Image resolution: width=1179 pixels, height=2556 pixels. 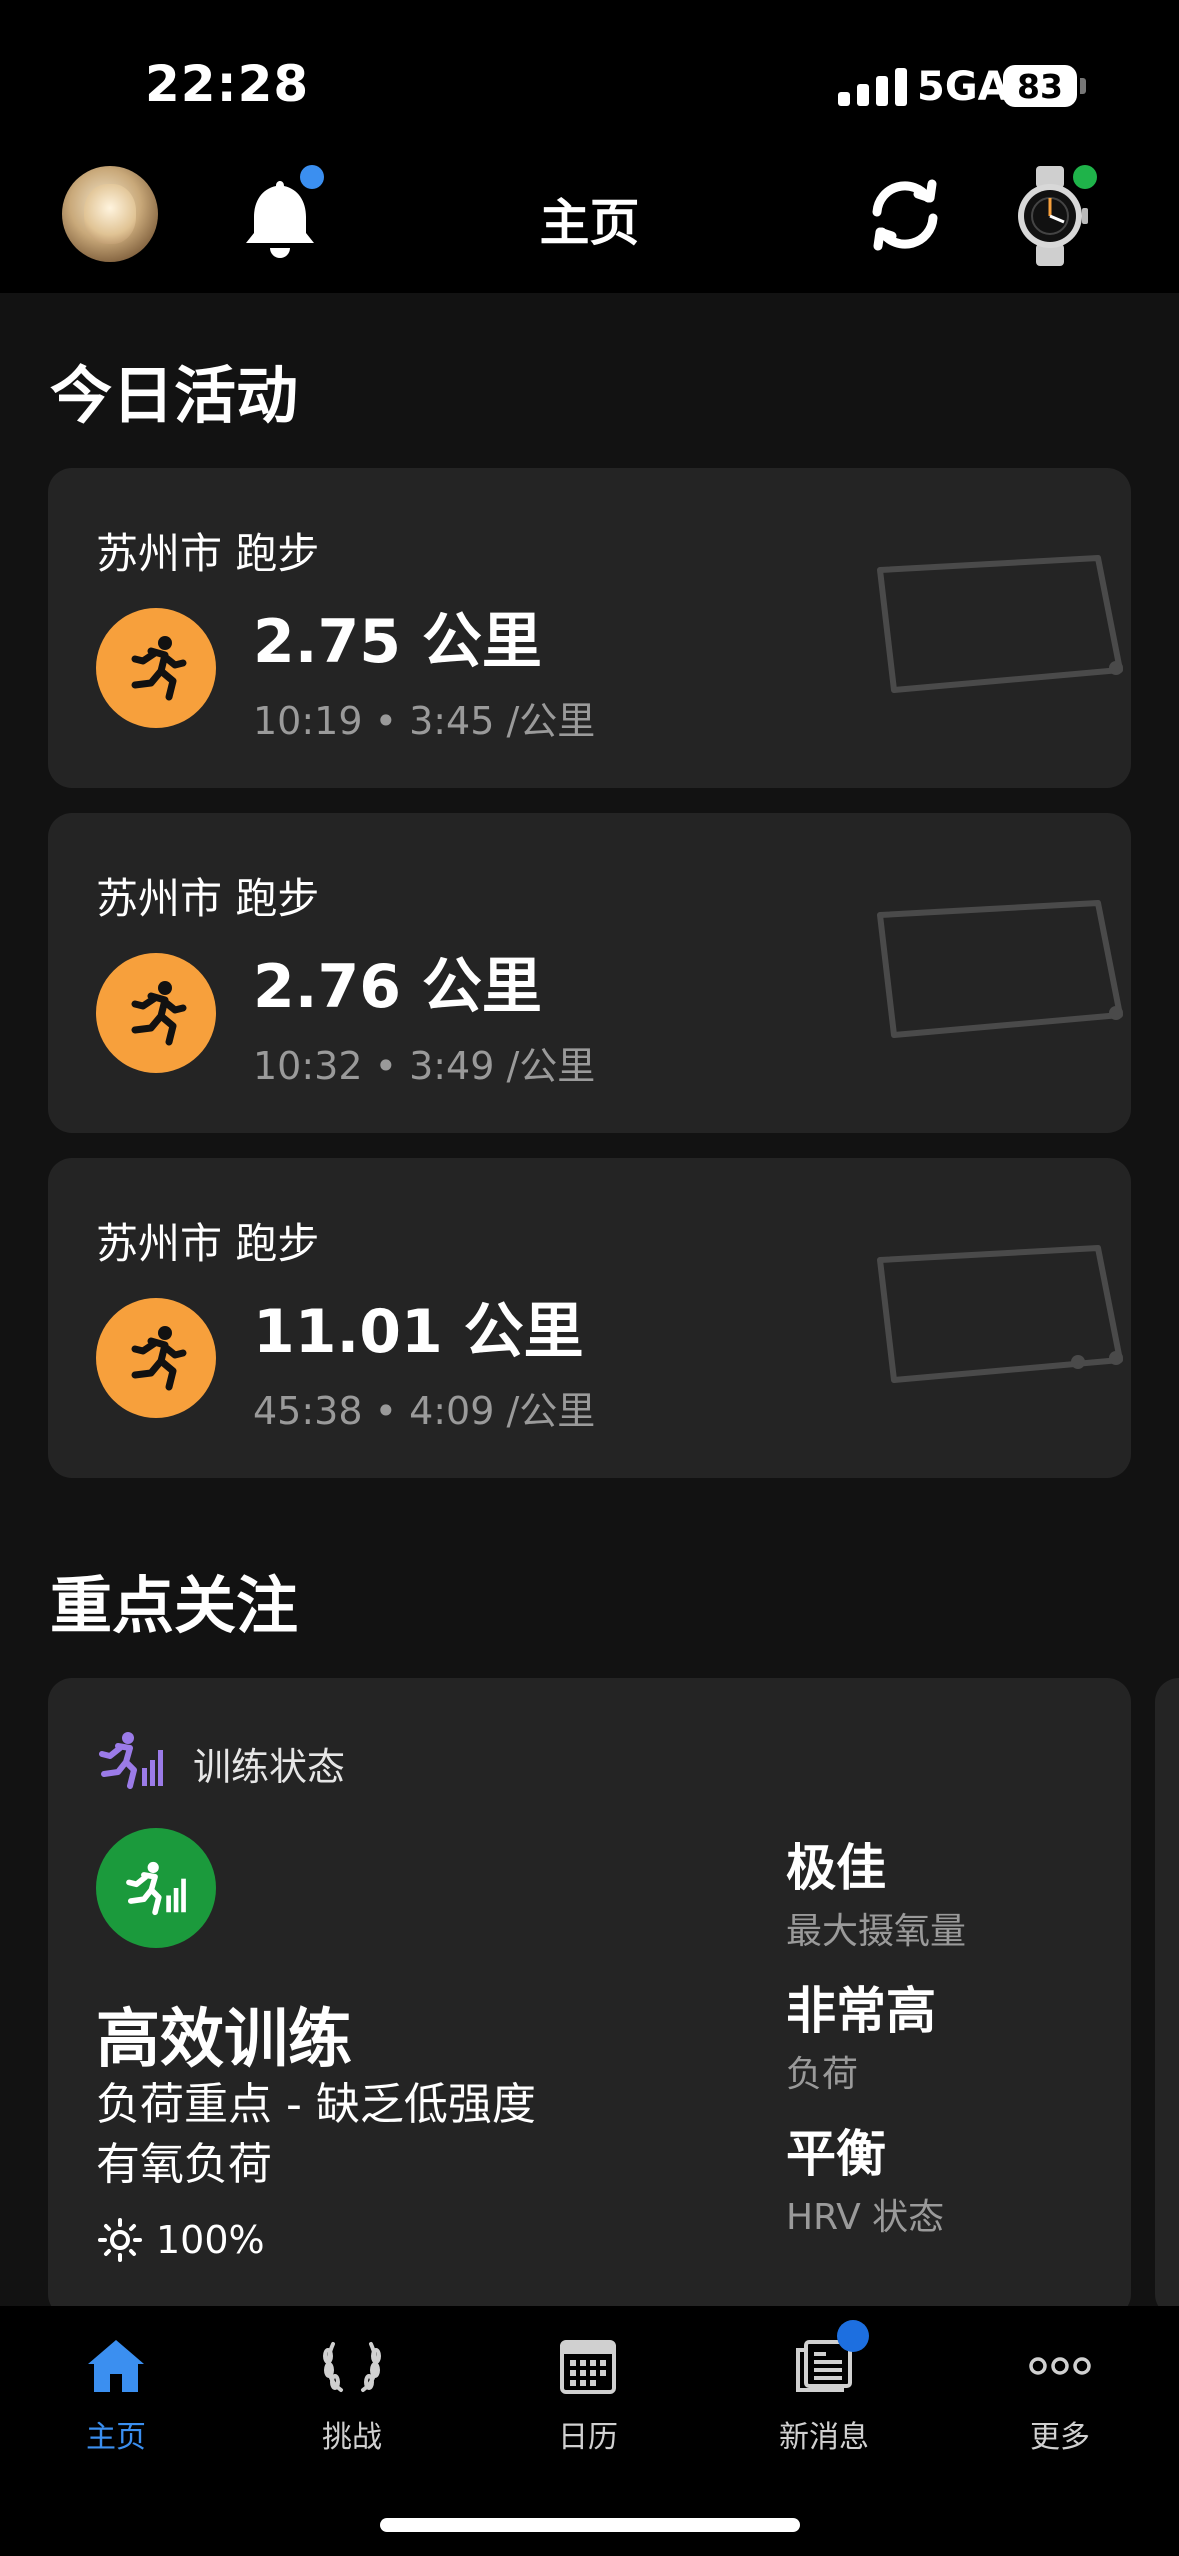 I want to click on connection-dot, so click(x=1085, y=177).